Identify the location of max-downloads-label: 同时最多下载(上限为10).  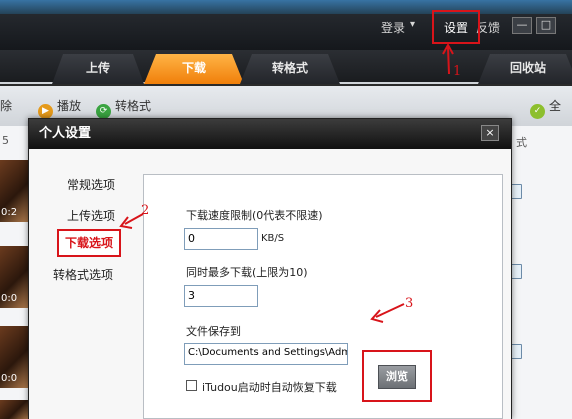
(247, 272).